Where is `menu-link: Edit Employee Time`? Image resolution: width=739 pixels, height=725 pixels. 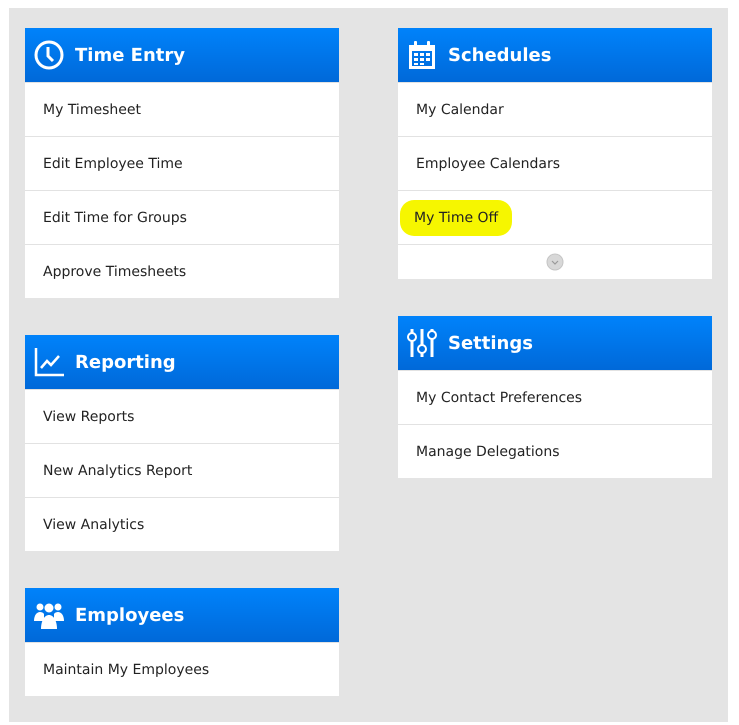
menu-link: Edit Employee Time is located at coordinates (113, 164).